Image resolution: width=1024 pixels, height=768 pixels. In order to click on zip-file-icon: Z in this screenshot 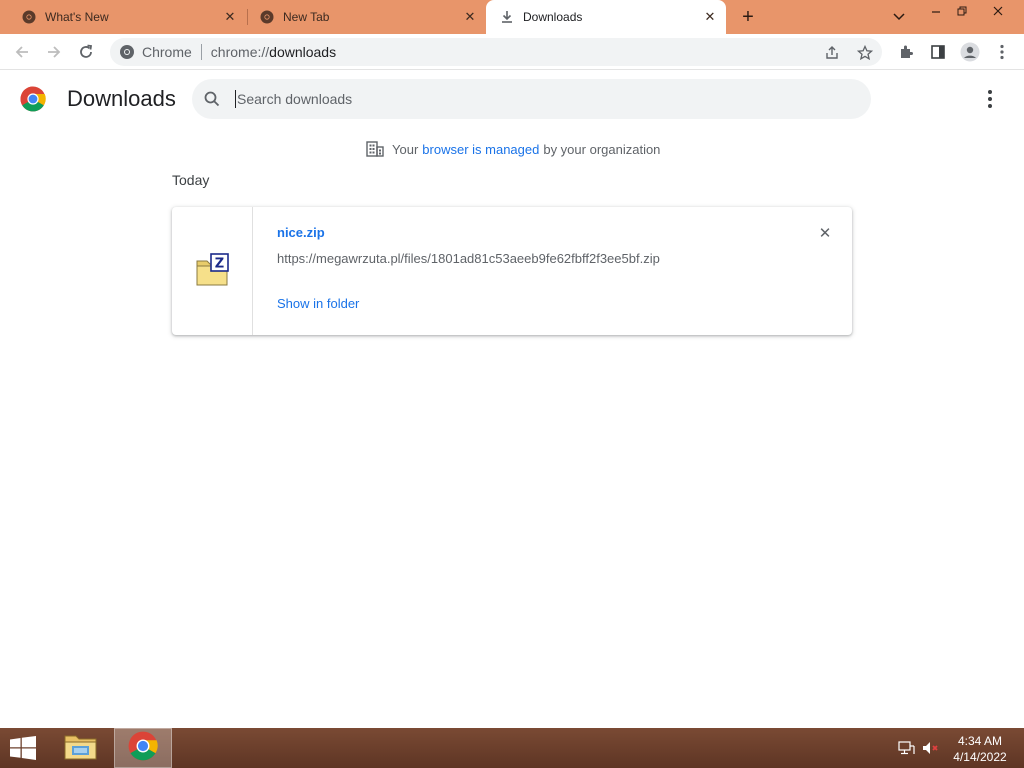, I will do `click(213, 270)`.